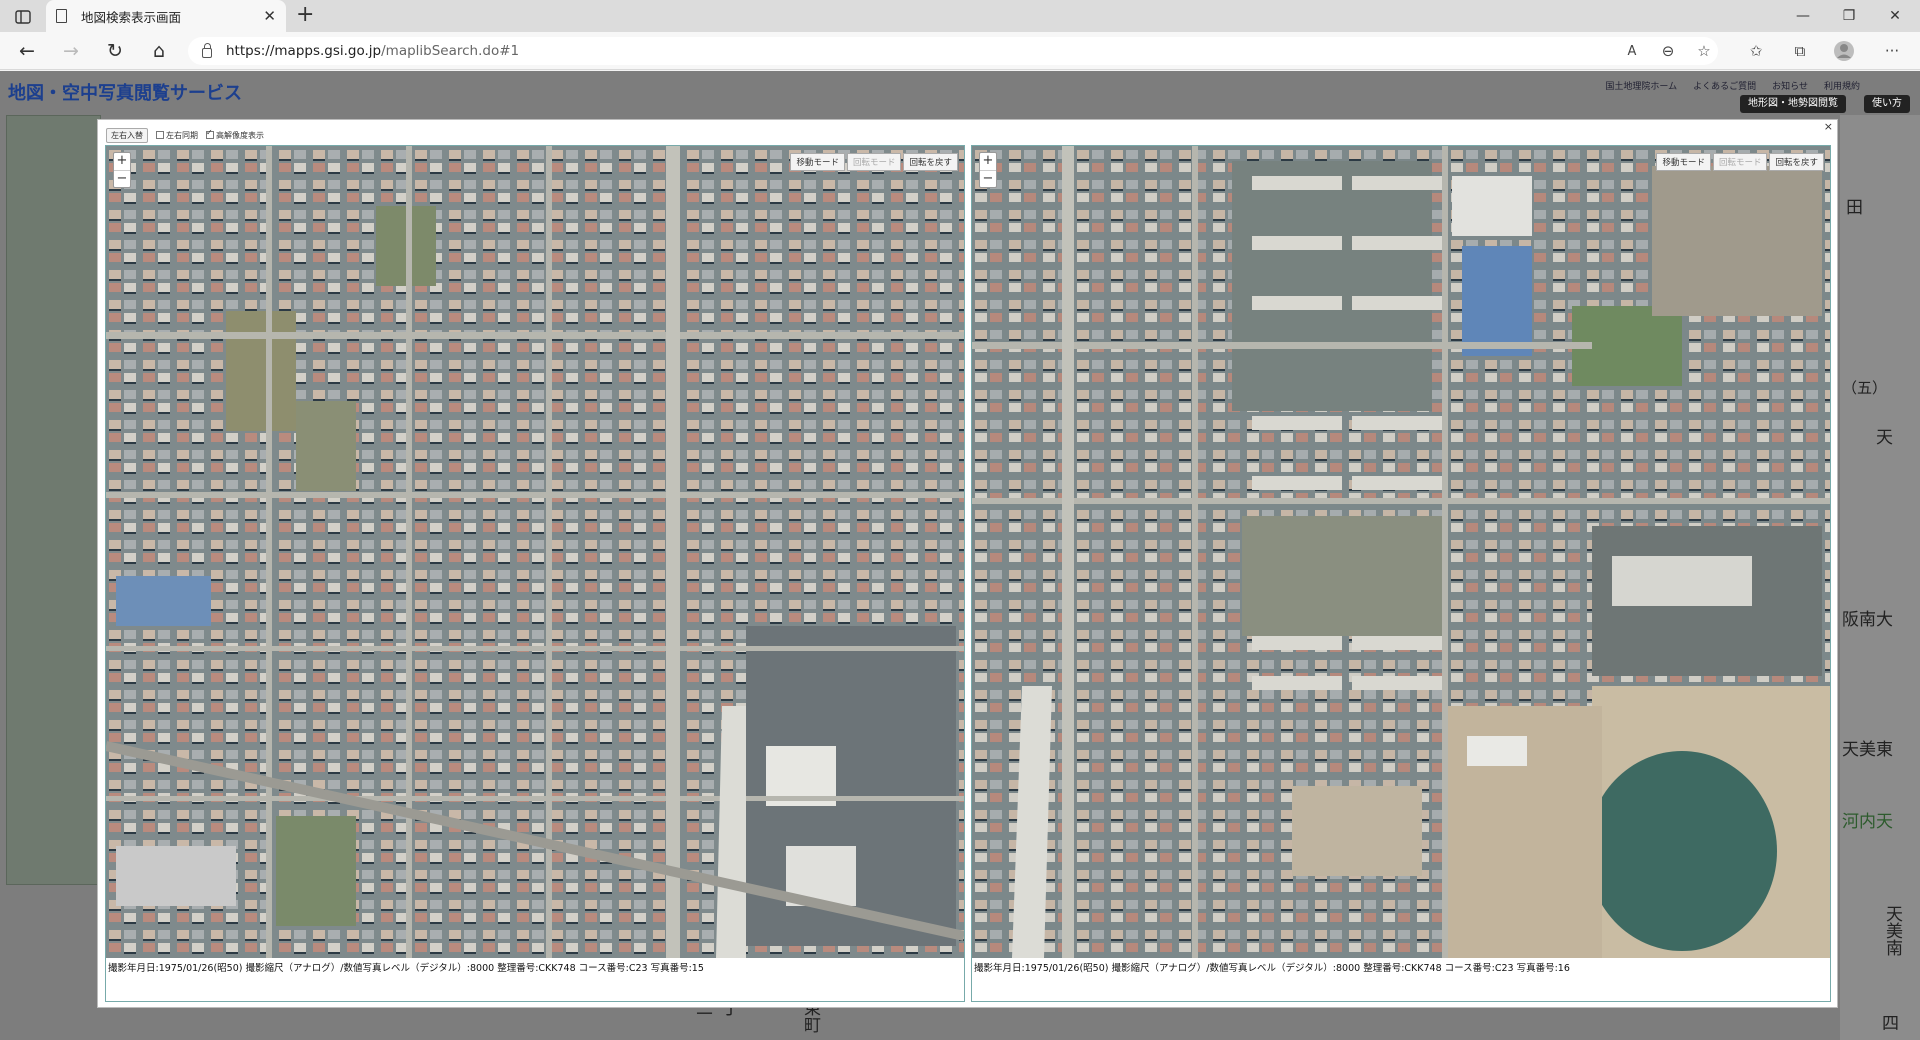  What do you see at coordinates (1793, 104) in the screenshot?
I see `topo-map-button: 地形図・地勢図閲覧` at bounding box center [1793, 104].